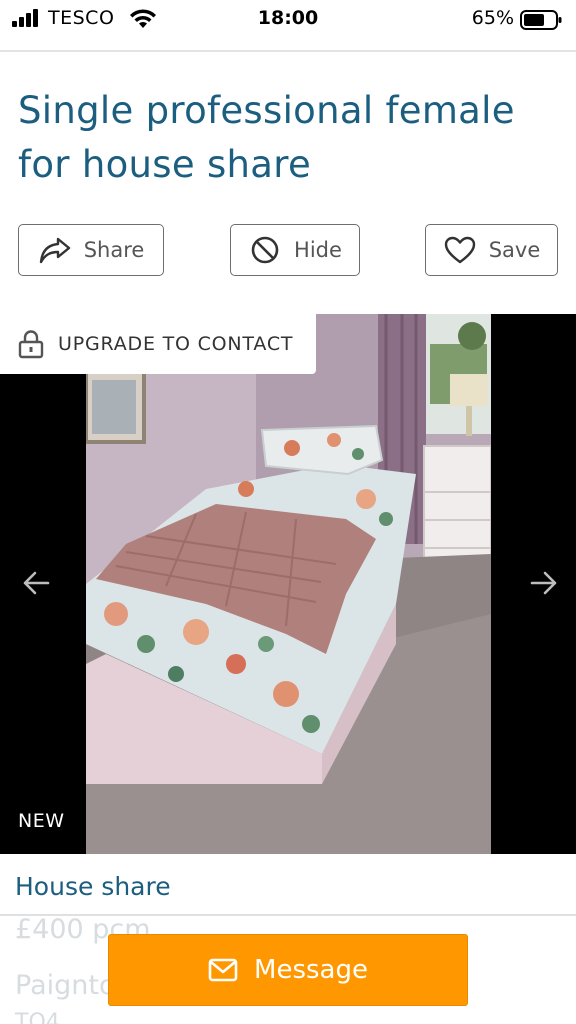 Image resolution: width=576 pixels, height=1024 pixels. What do you see at coordinates (311, 970) in the screenshot?
I see `message-label: Message` at bounding box center [311, 970].